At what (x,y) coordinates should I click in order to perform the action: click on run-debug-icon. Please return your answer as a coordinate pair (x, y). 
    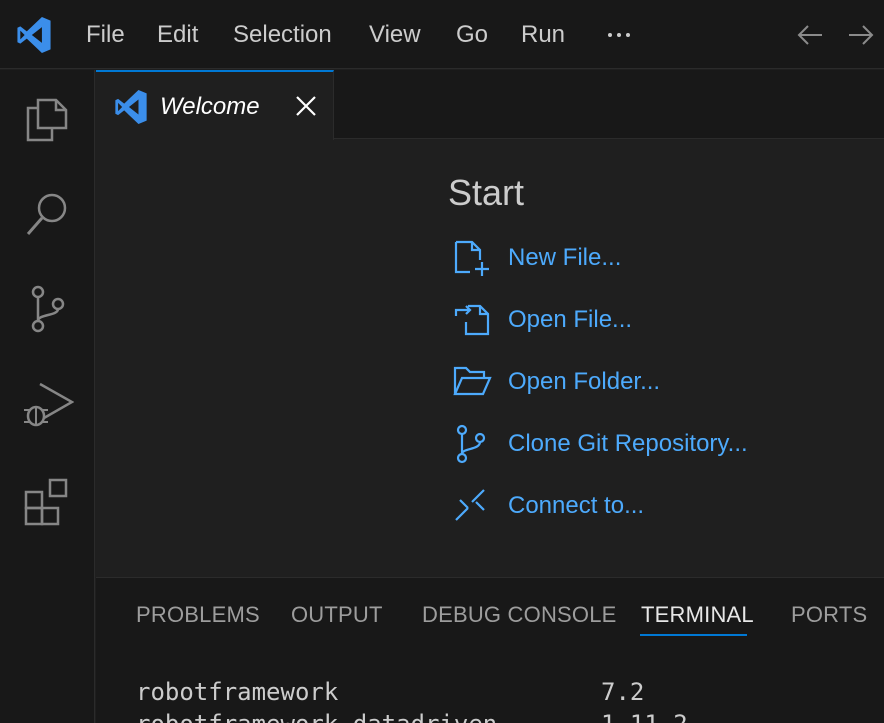
    Looking at the image, I should click on (47, 405).